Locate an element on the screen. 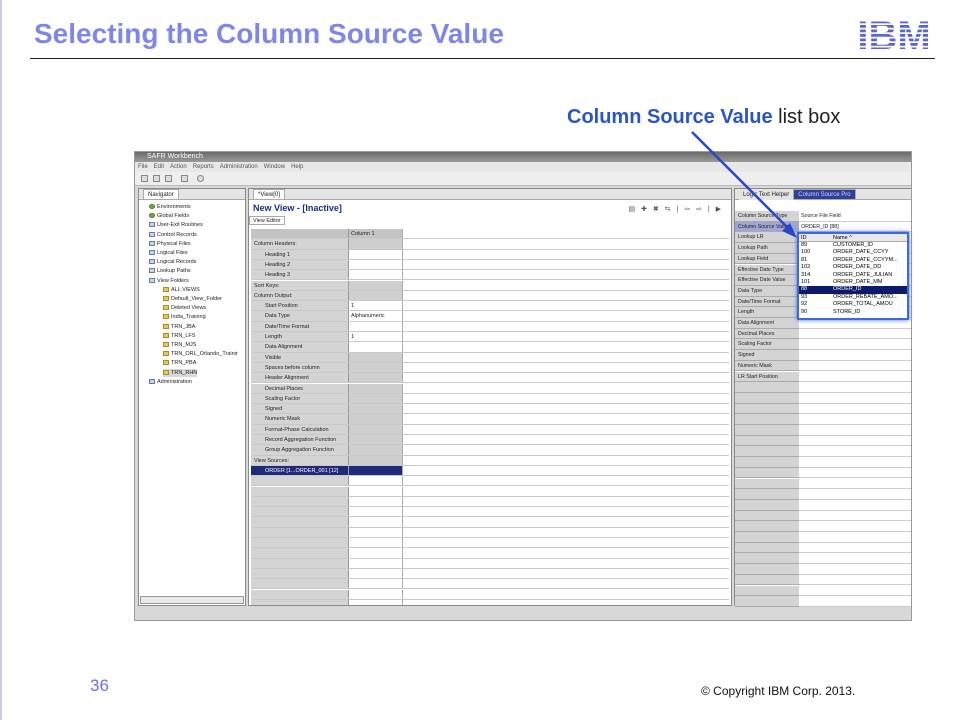 The height and width of the screenshot is (720, 960). grid-row-numeric-mask: Numeric Mask is located at coordinates (490, 419).